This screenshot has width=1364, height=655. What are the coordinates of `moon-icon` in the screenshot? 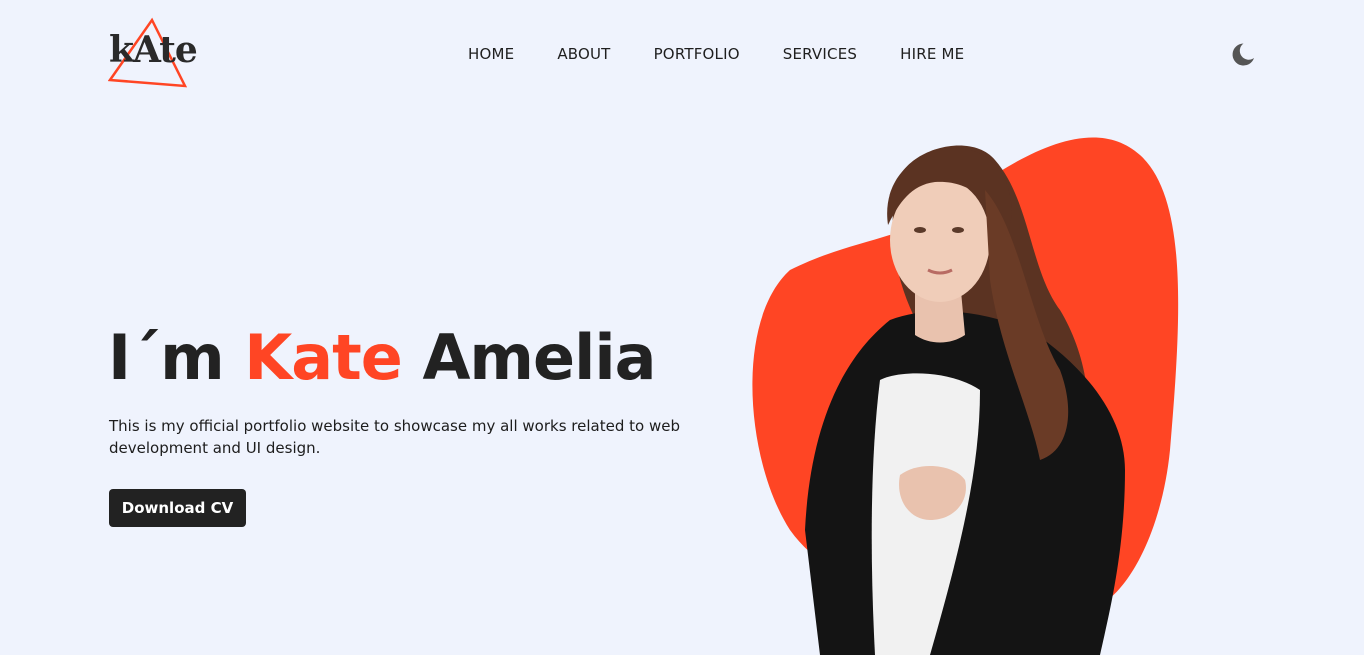 It's located at (1243, 54).